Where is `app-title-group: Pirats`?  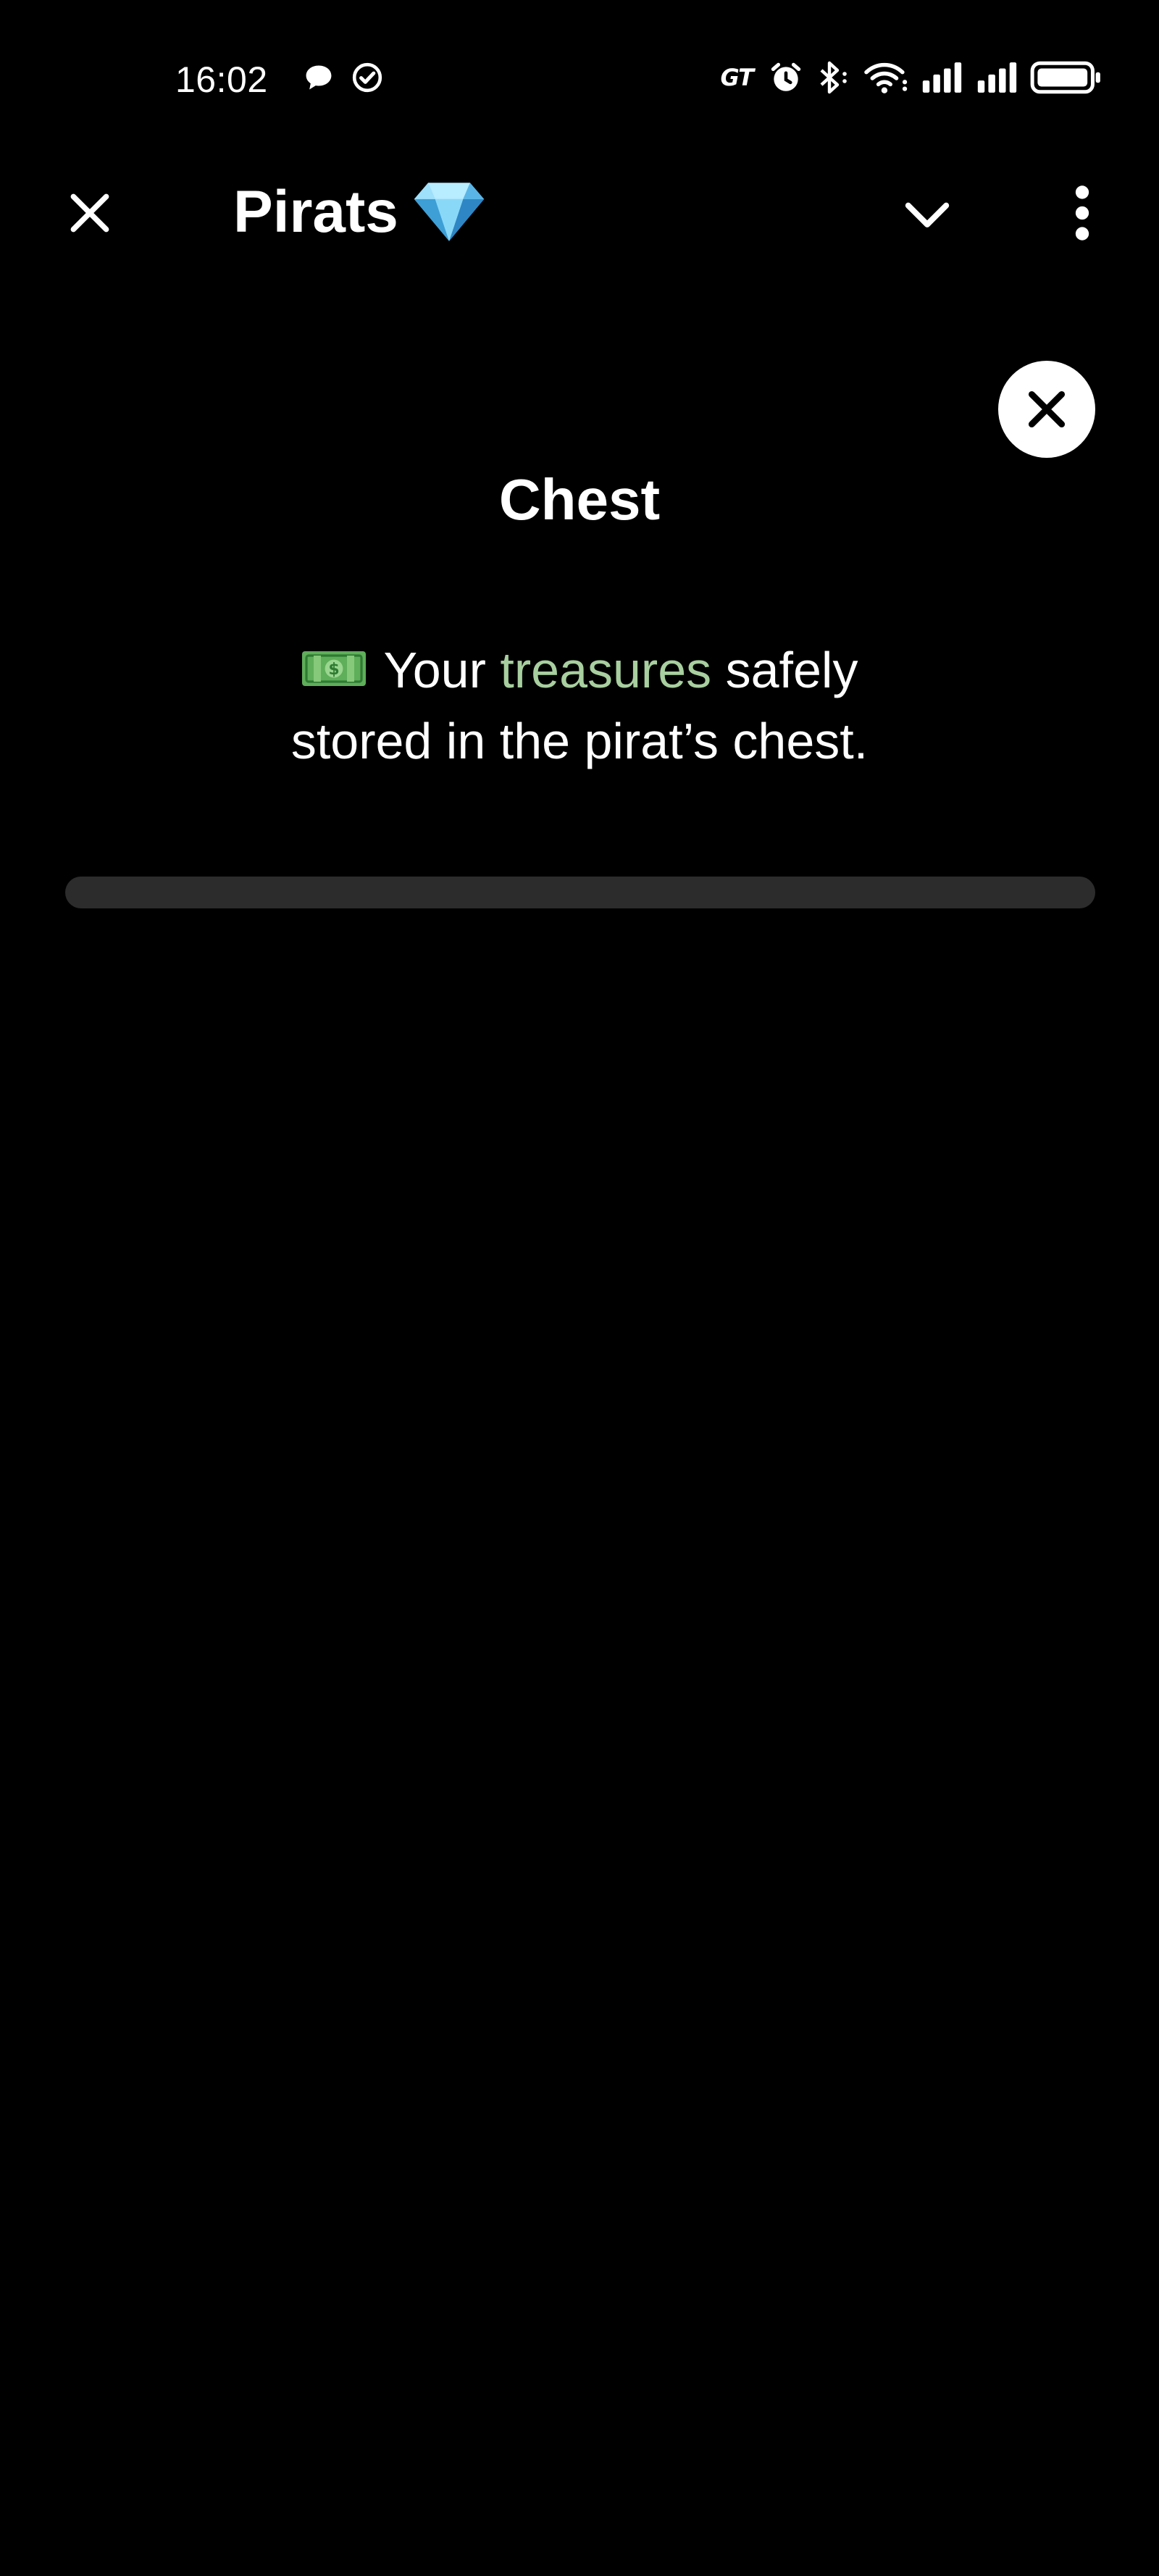 app-title-group: Pirats is located at coordinates (360, 212).